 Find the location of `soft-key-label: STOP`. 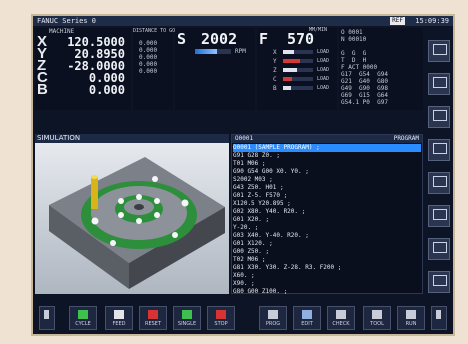

soft-key-label: STOP is located at coordinates (221, 324).